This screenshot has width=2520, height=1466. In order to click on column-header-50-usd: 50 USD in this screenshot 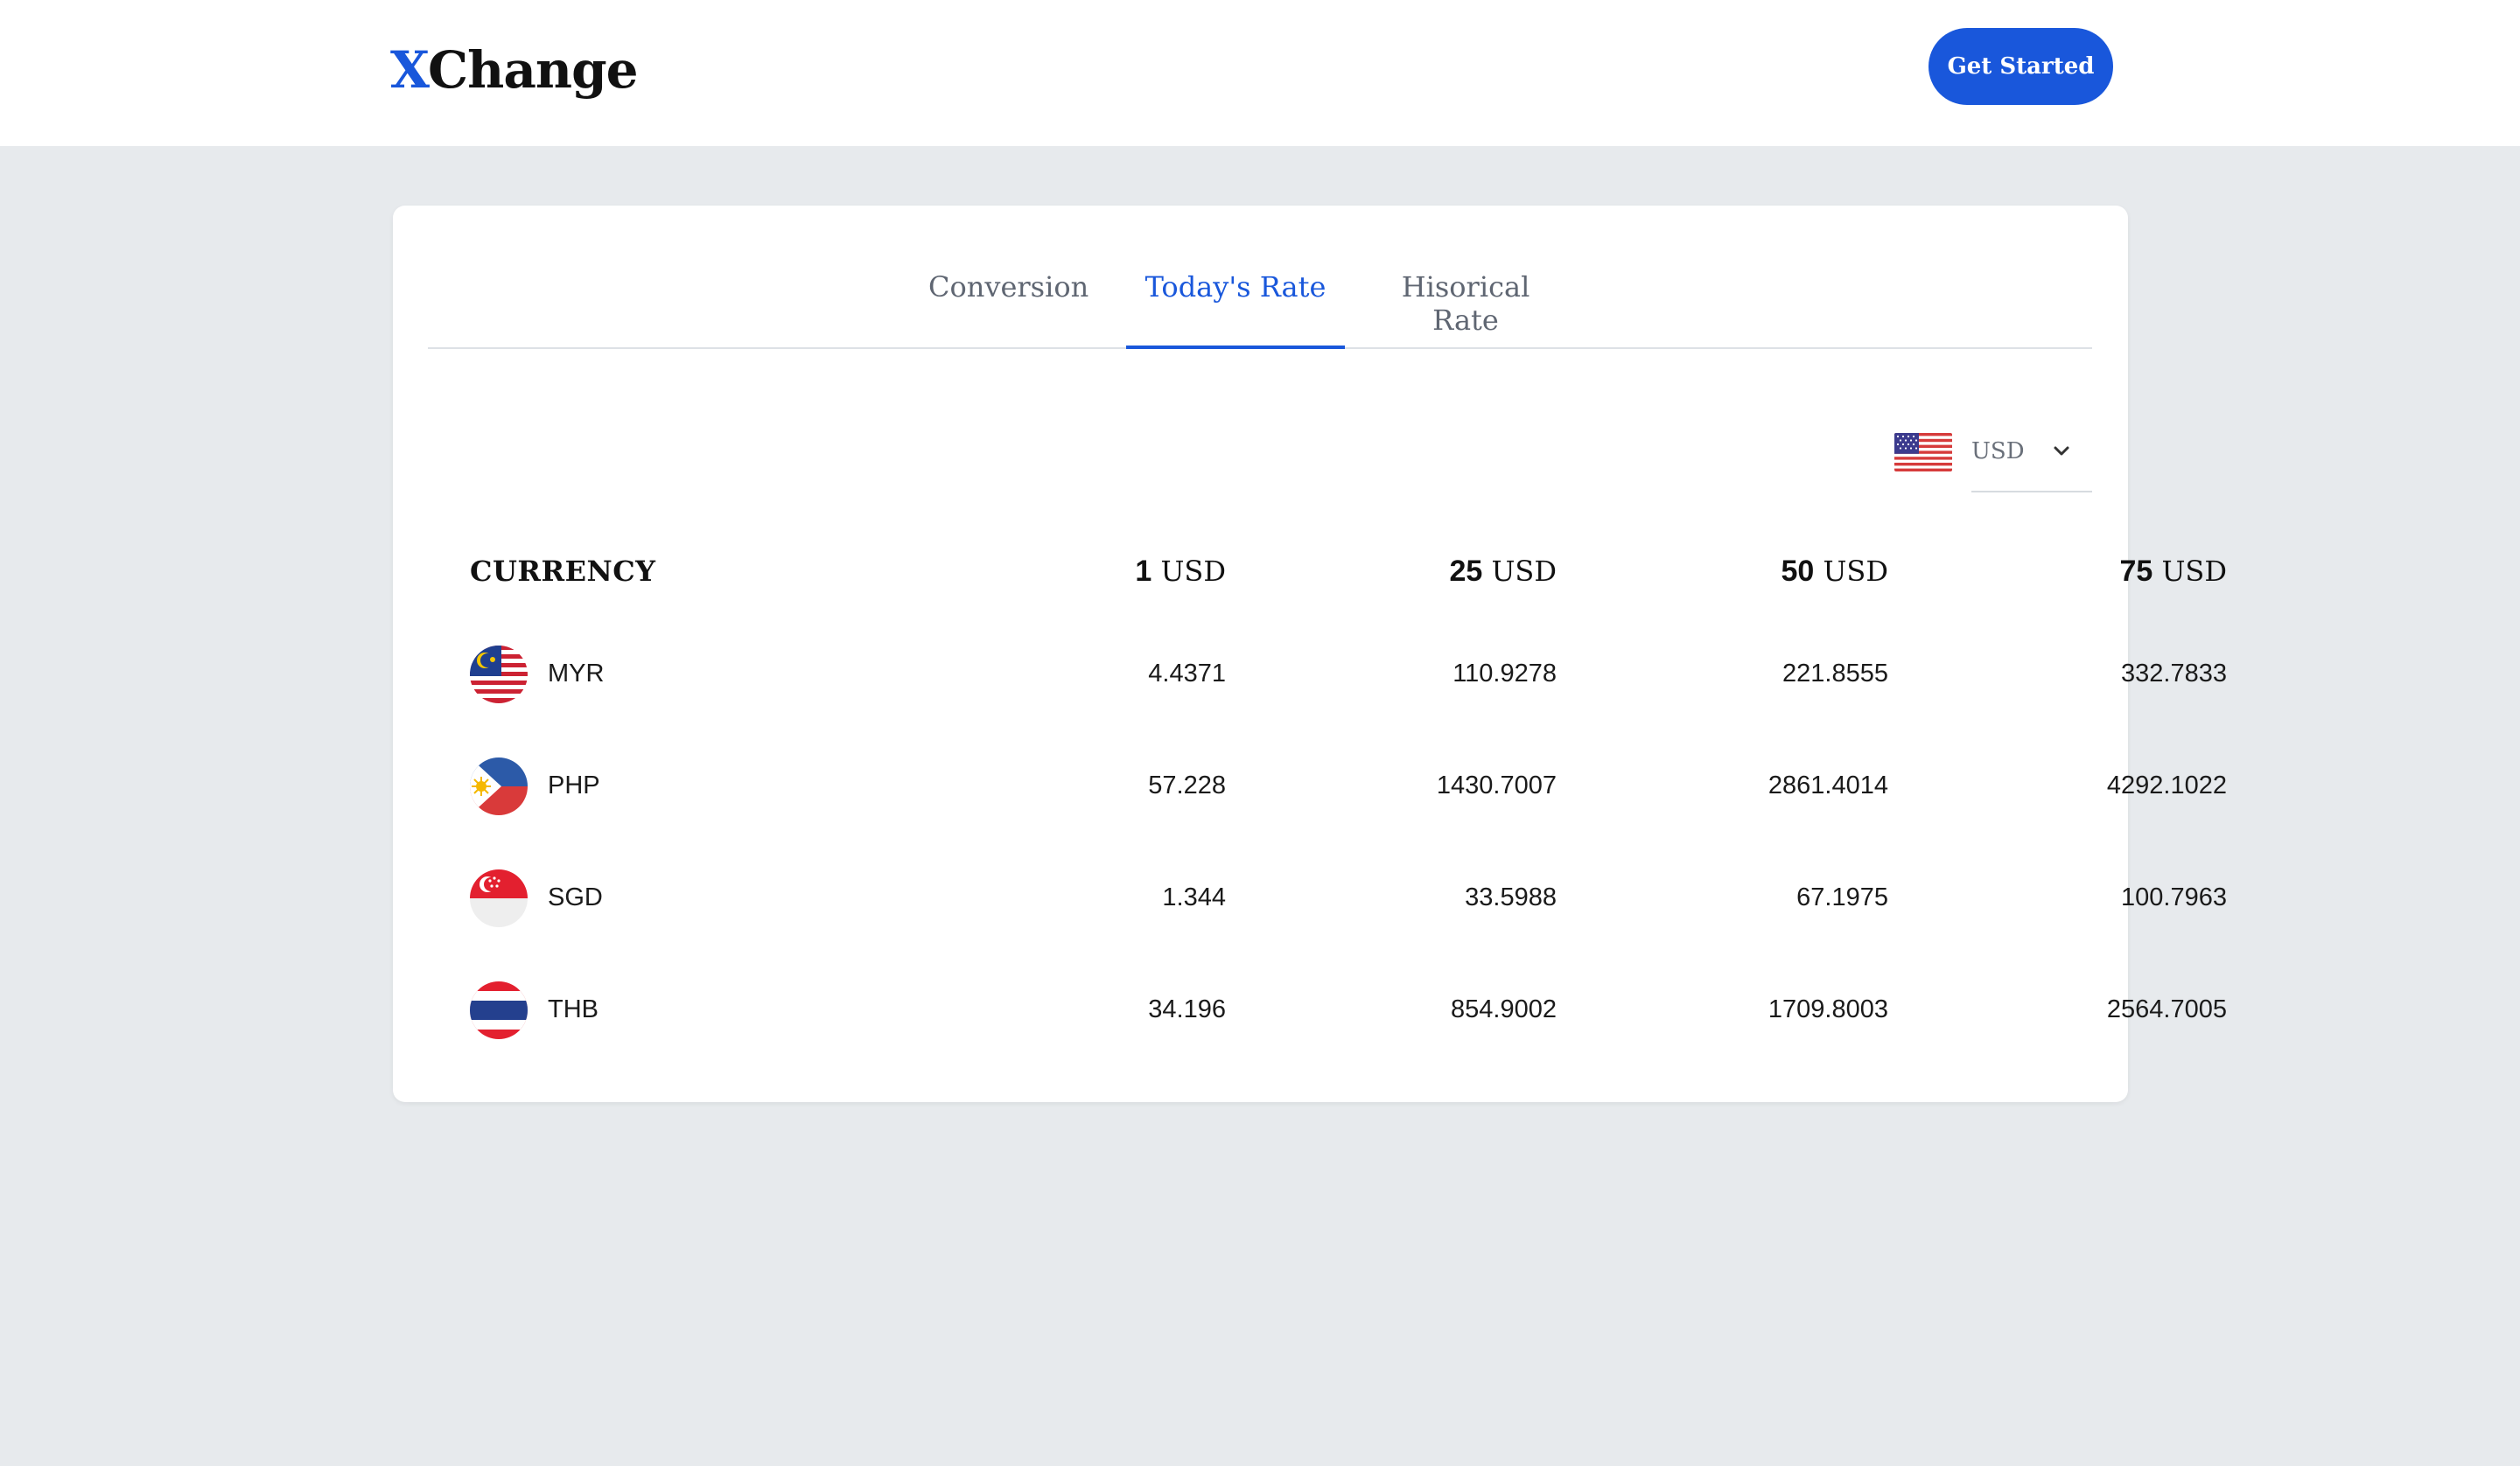, I will do `click(1834, 572)`.